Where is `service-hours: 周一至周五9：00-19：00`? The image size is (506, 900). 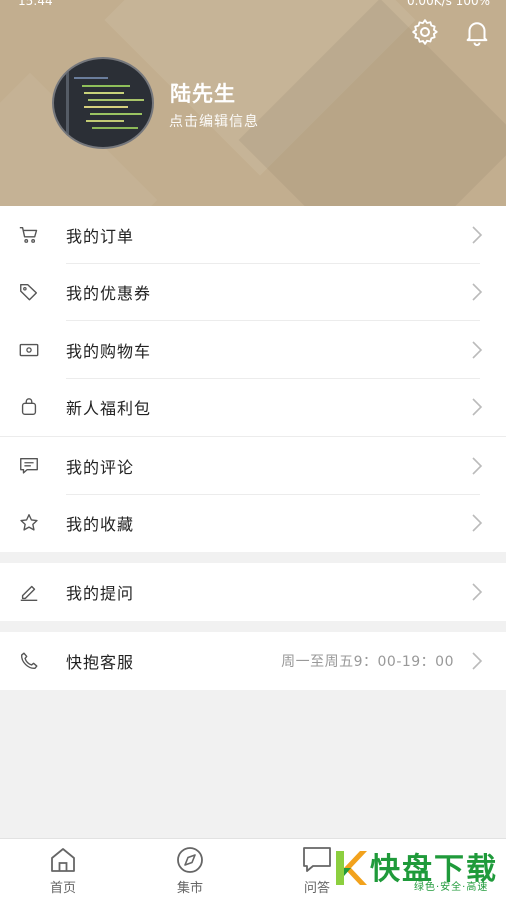 service-hours: 周一至周五9：00-19：00 is located at coordinates (367, 661).